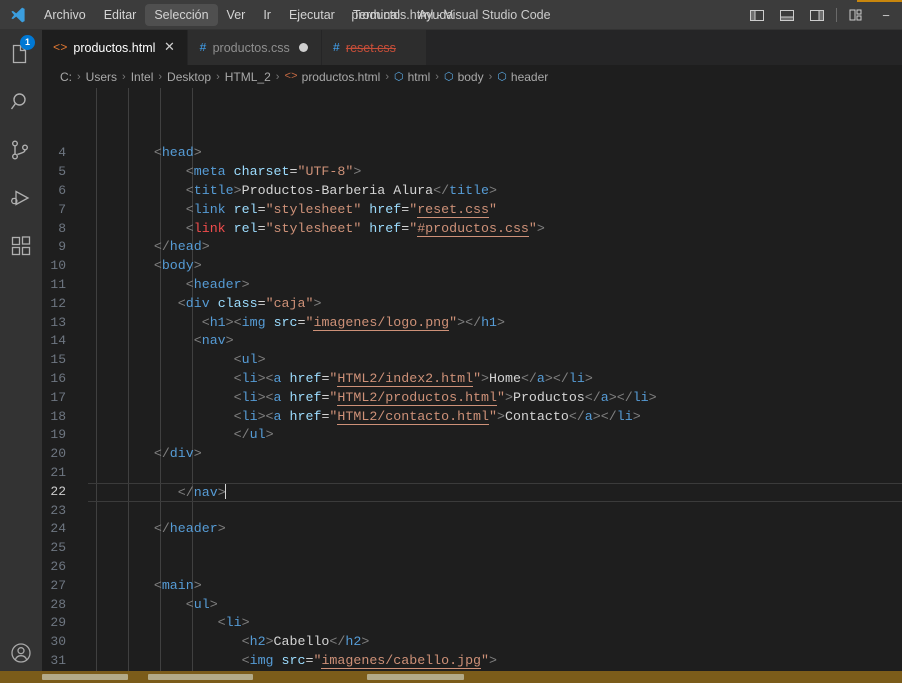 This screenshot has height=683, width=902. I want to click on code-line: 9 </head>, so click(472, 247).